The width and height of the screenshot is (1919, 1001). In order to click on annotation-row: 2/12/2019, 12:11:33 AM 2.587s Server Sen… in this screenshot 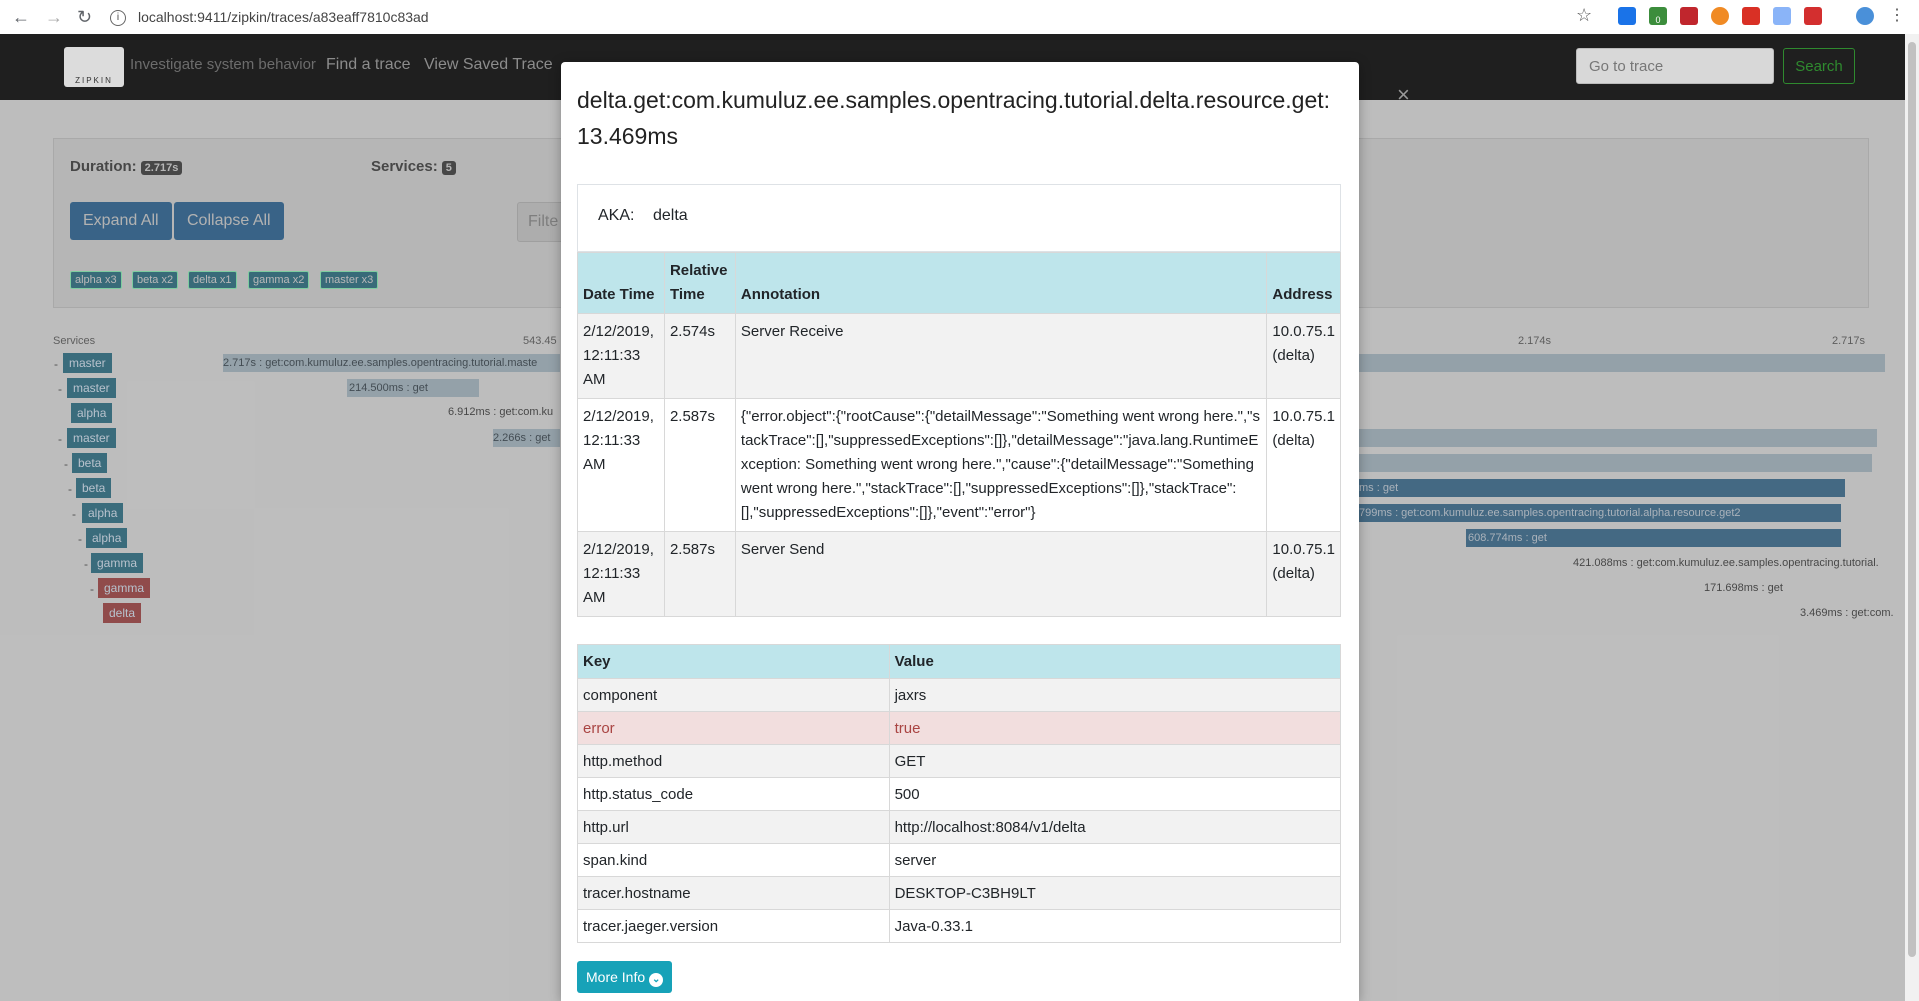, I will do `click(959, 574)`.